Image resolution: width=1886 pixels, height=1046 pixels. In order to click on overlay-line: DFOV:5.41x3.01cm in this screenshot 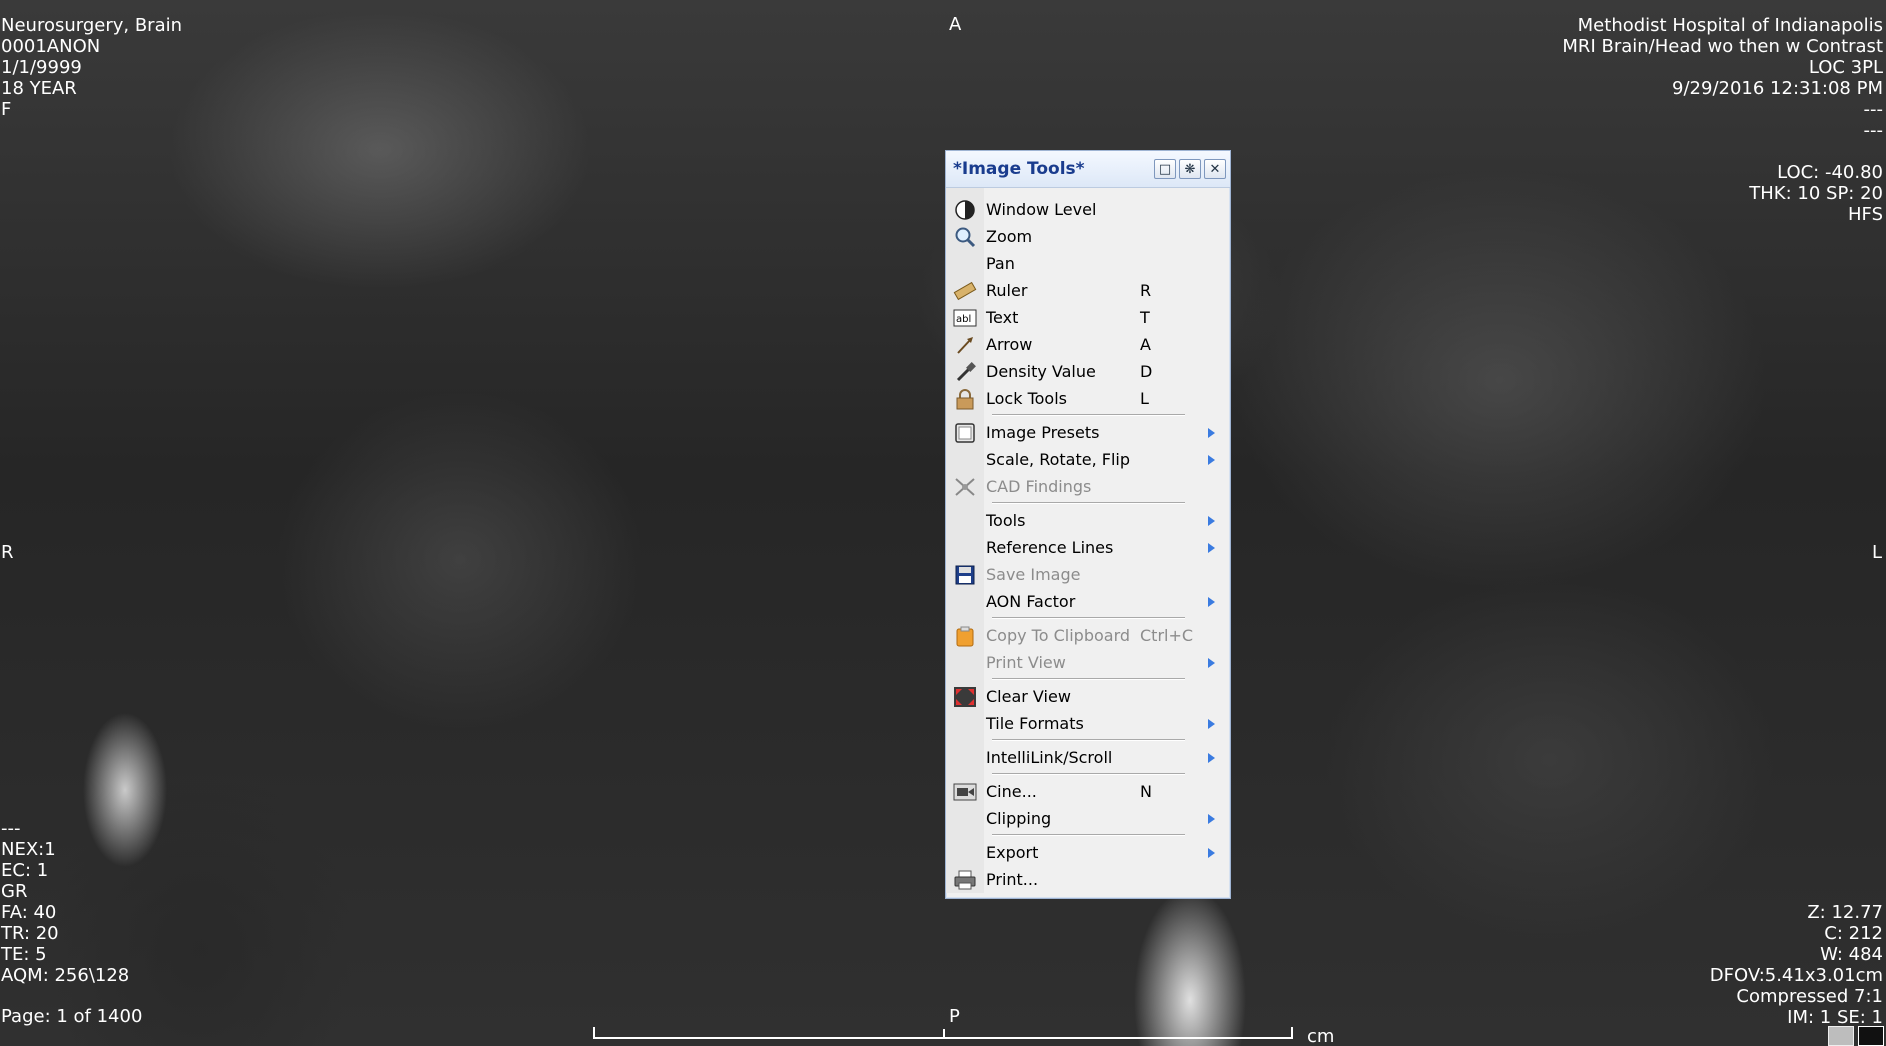, I will do `click(1796, 975)`.